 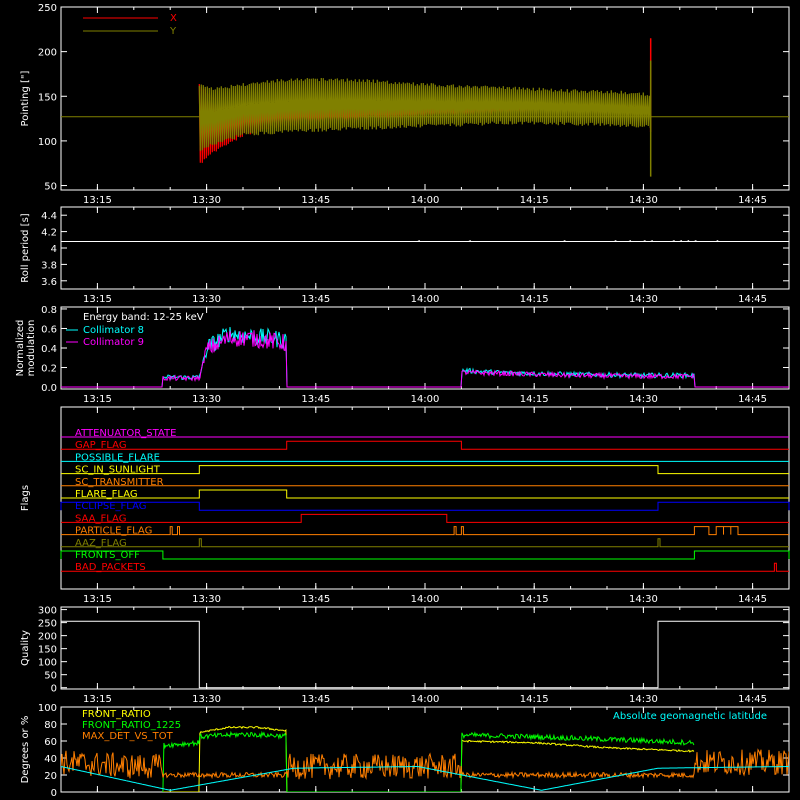 What do you see at coordinates (425, 506) in the screenshot?
I see `flag-trace-eclipse-flag` at bounding box center [425, 506].